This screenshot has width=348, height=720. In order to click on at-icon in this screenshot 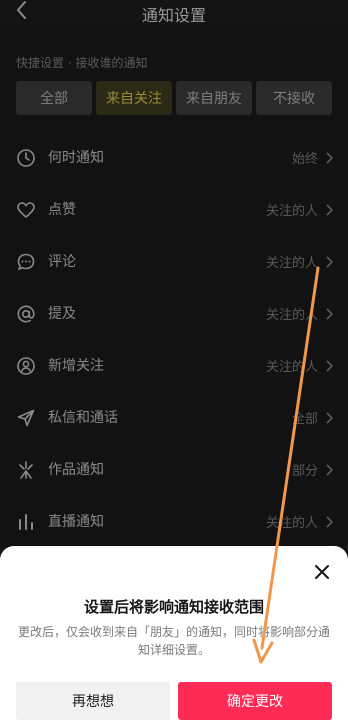, I will do `click(26, 314)`.